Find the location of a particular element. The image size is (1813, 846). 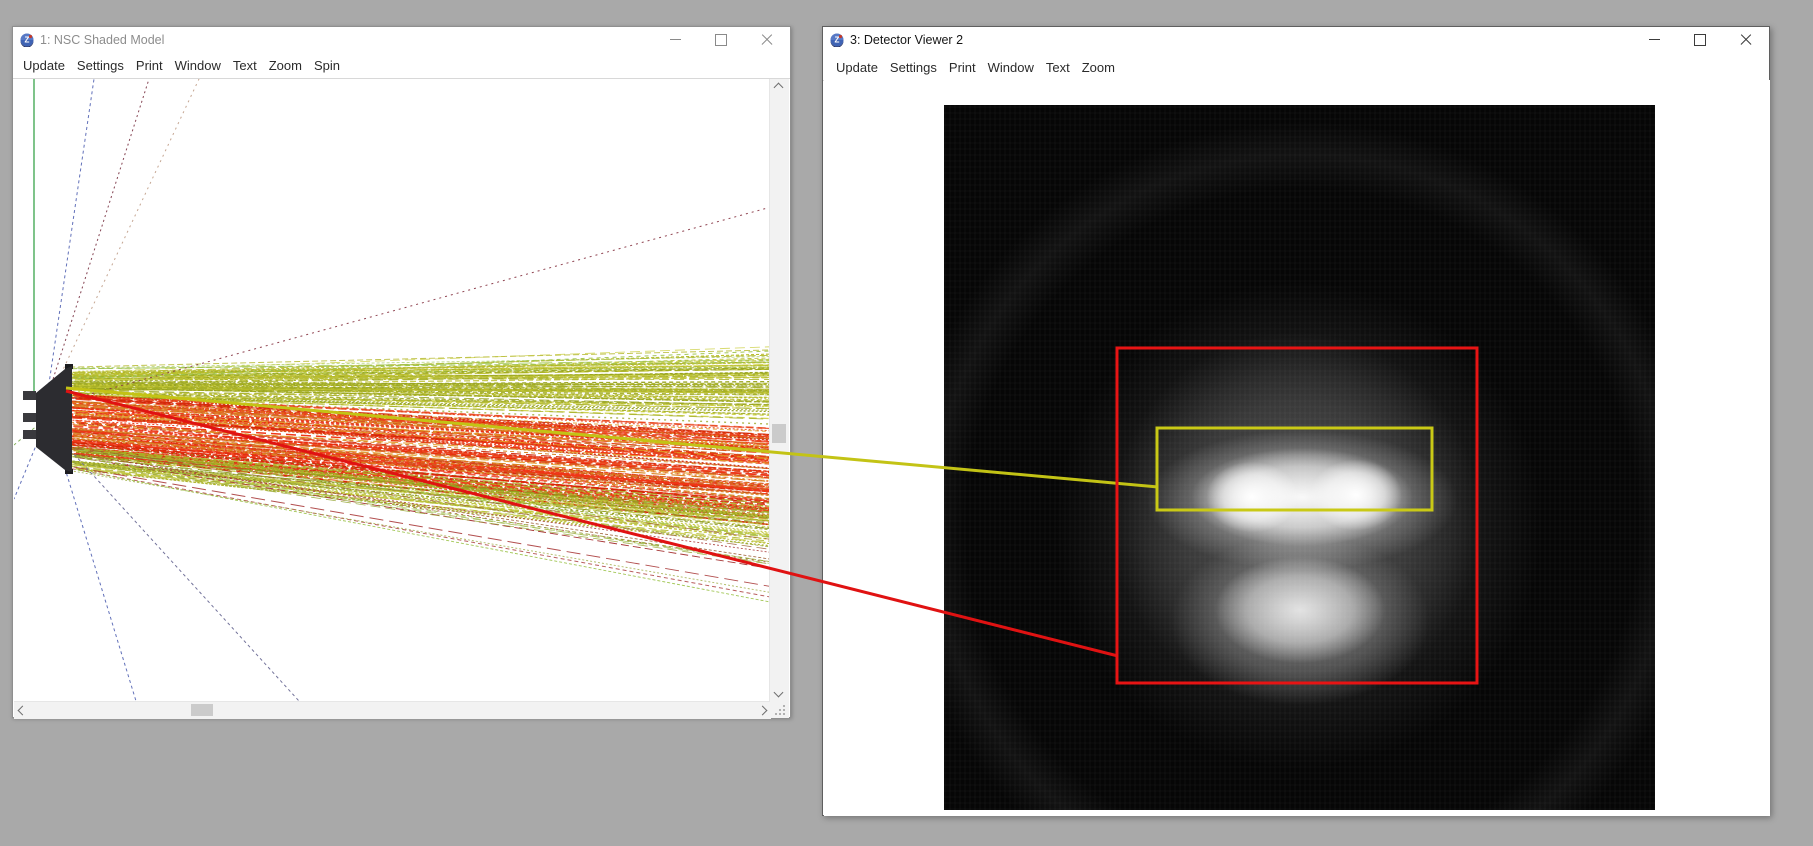

resize-grip-icon is located at coordinates (780, 710).